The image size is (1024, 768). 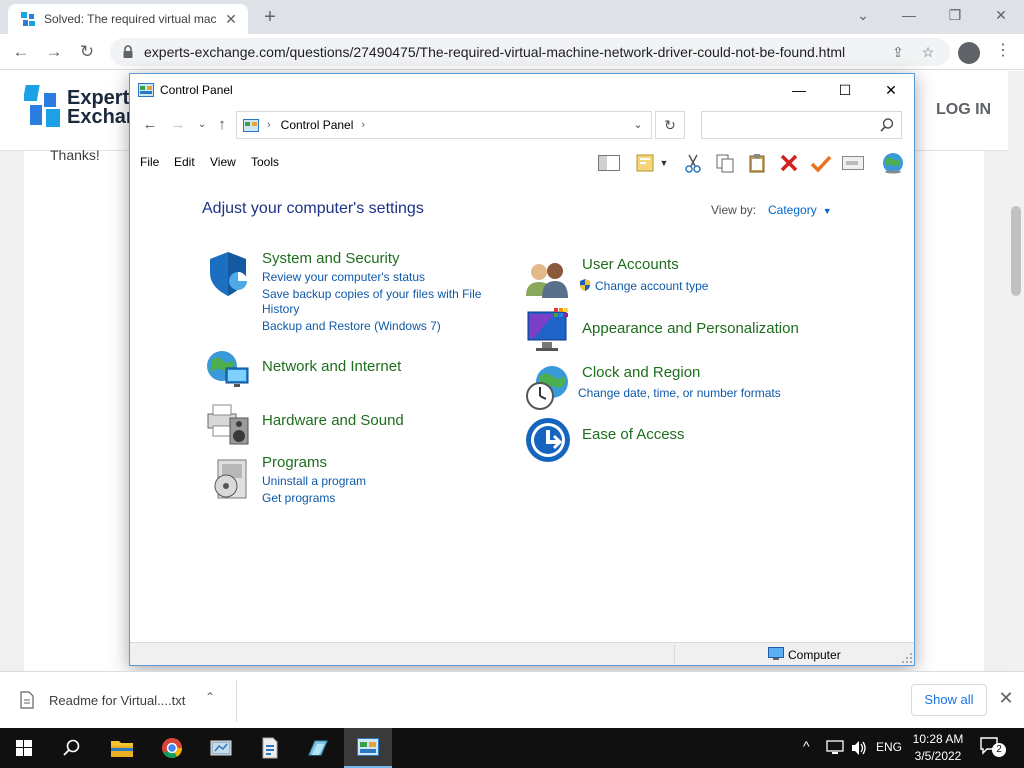 What do you see at coordinates (891, 90) in the screenshot?
I see `cp-close-button: ✕` at bounding box center [891, 90].